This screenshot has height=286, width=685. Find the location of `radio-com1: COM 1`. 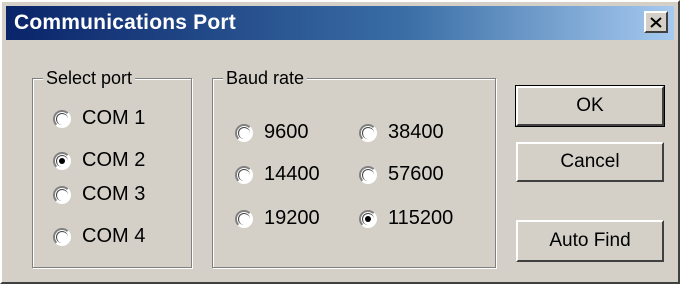

radio-com1: COM 1 is located at coordinates (99, 118).